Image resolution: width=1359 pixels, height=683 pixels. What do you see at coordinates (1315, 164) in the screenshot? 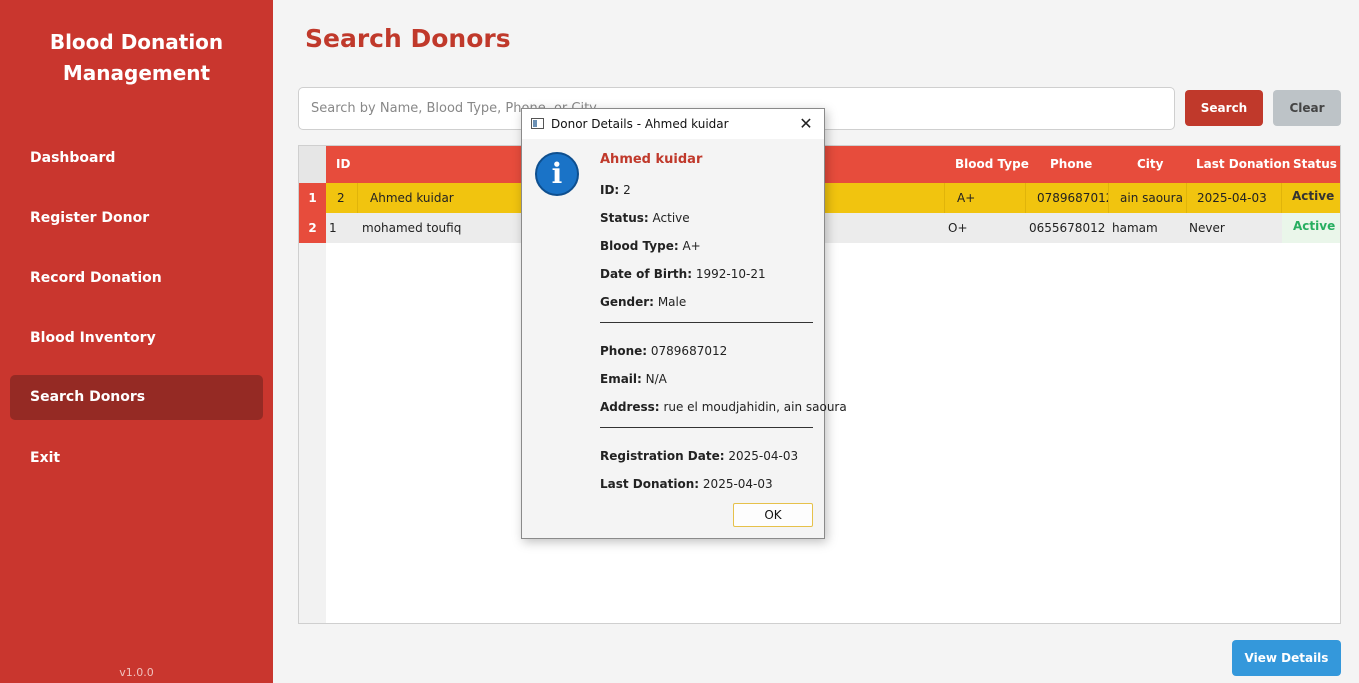
I see `column-header-status: Status` at bounding box center [1315, 164].